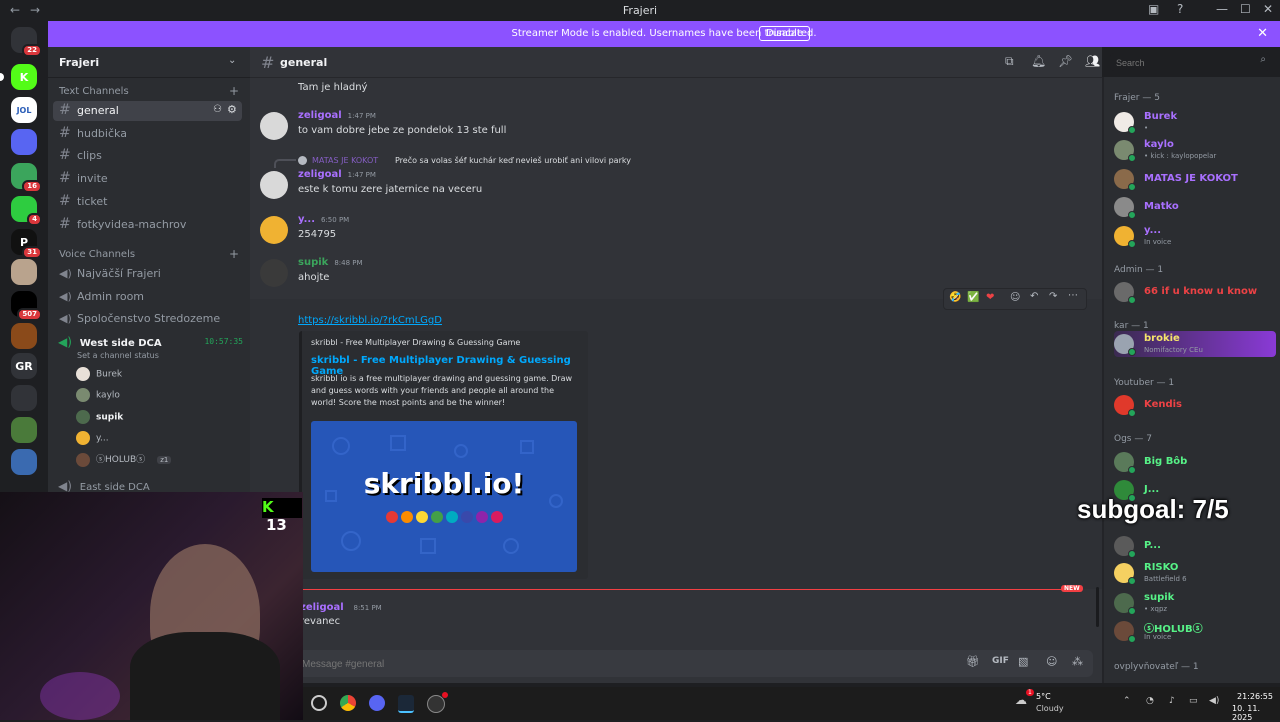 Image resolution: width=1280 pixels, height=722 pixels. I want to click on bell-icon: 🔔︎, so click(1038, 61).